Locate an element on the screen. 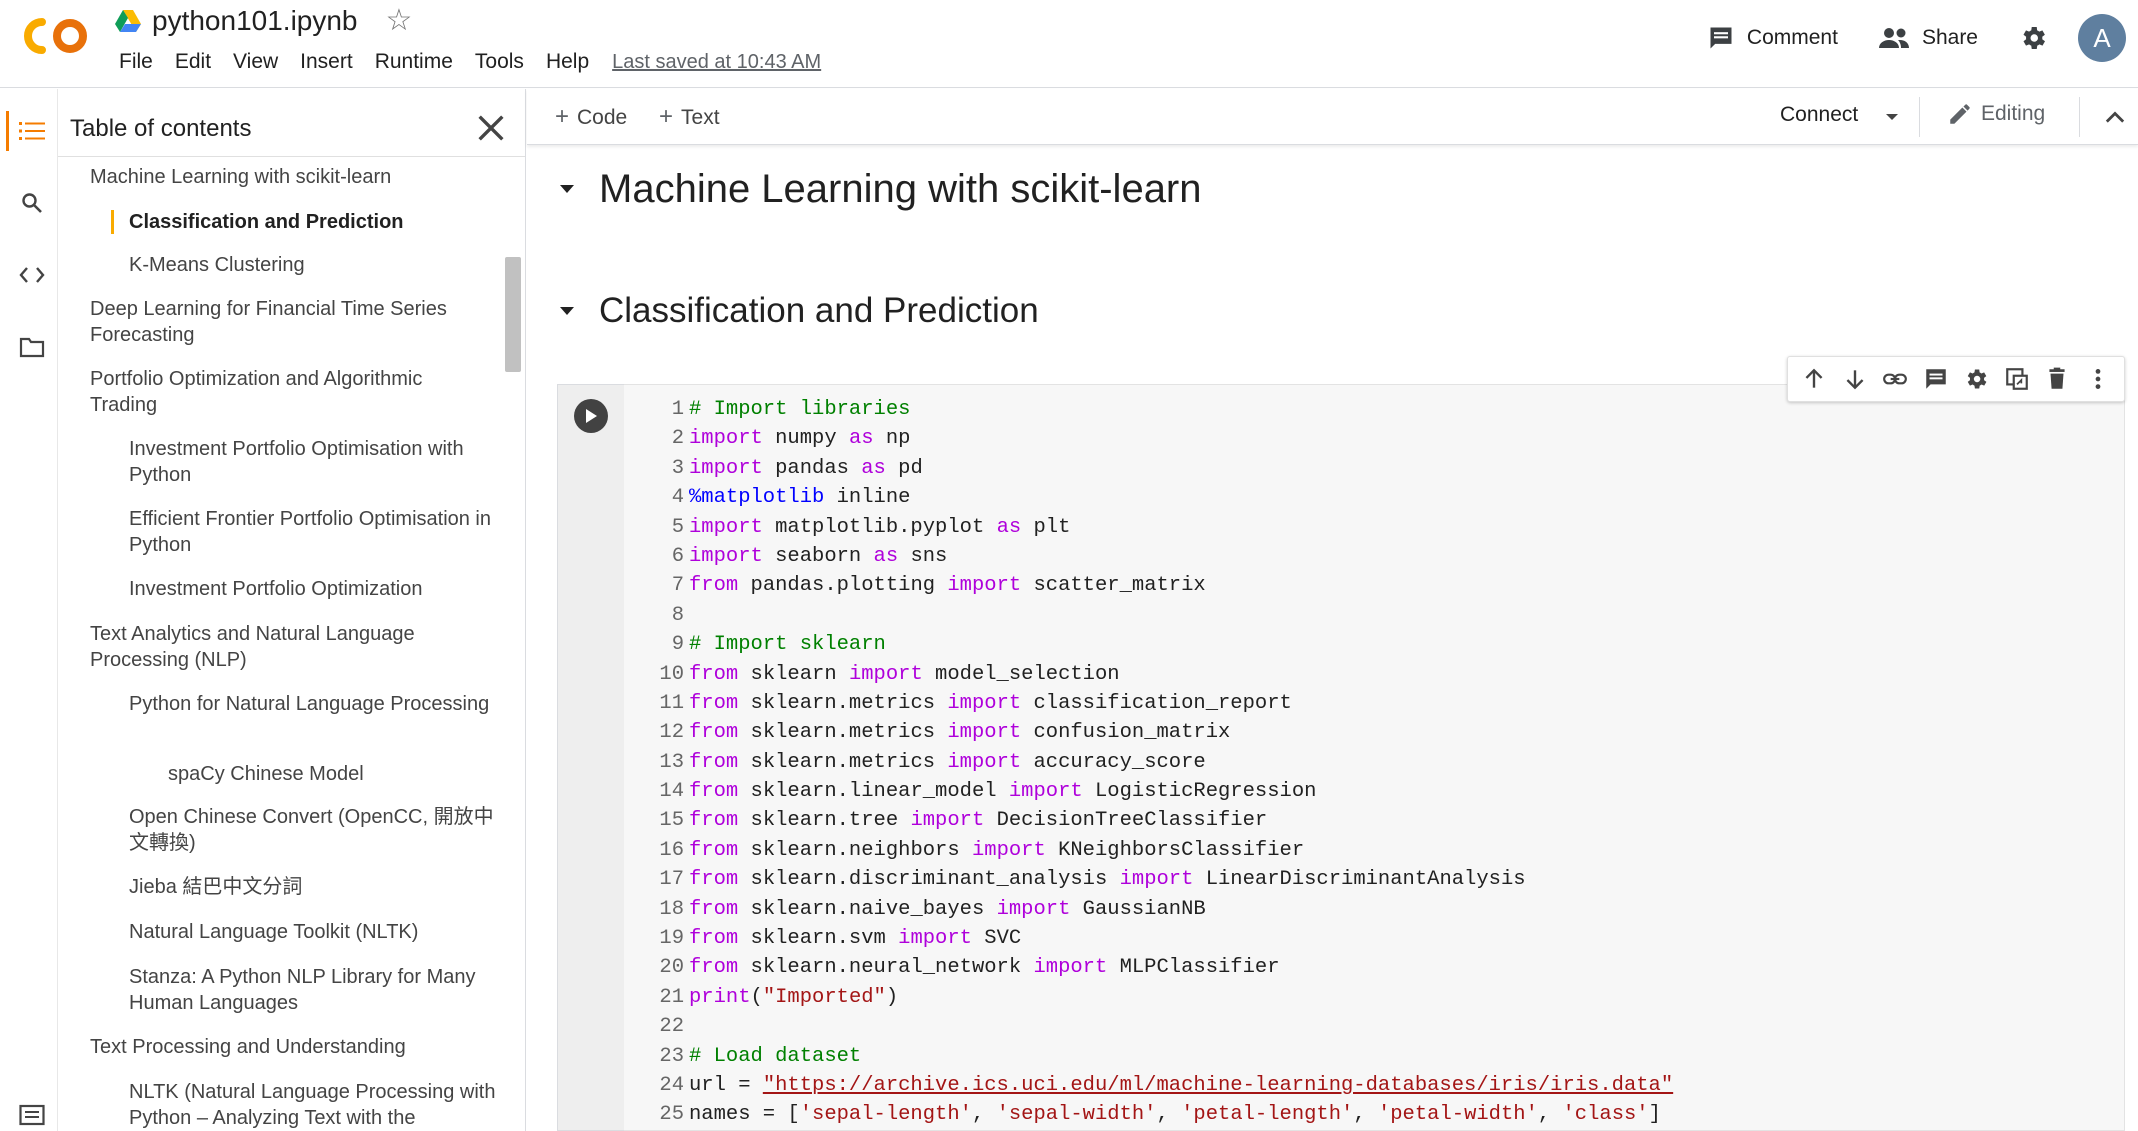 The image size is (2138, 1131). comment-icon is located at coordinates (1936, 379).